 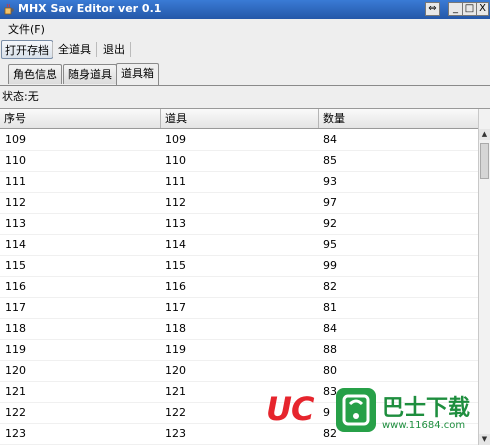 What do you see at coordinates (401, 202) in the screenshot?
I see `cell-quantity: 97` at bounding box center [401, 202].